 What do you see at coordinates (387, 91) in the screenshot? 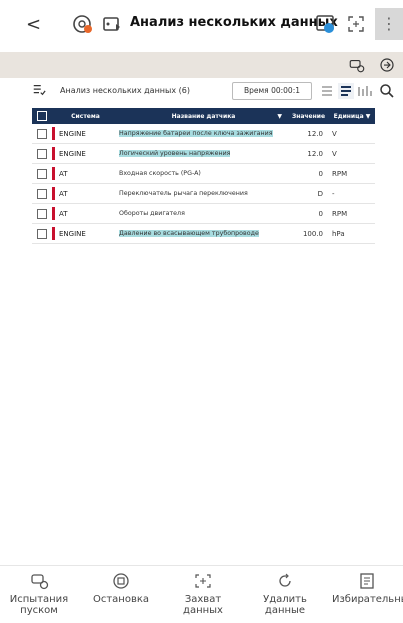
I see `search-icon` at bounding box center [387, 91].